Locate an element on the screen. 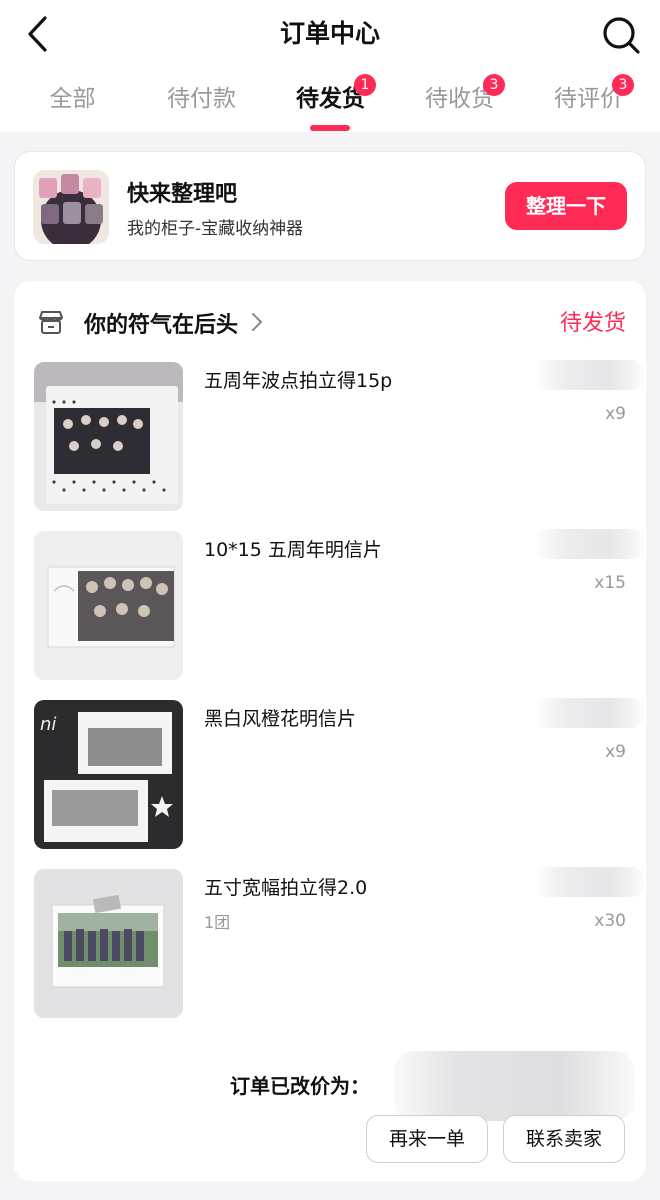 This screenshot has width=660, height=1200. reorder-button: 再来一单 is located at coordinates (427, 1139).